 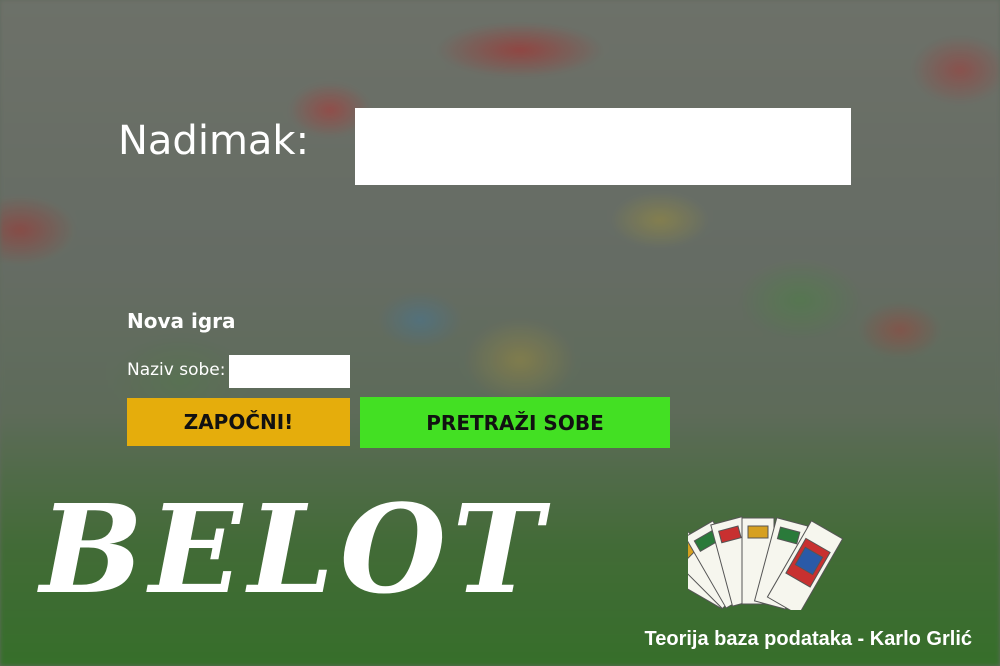 I want to click on start-button: ZAPOČNI!, so click(x=238, y=422).